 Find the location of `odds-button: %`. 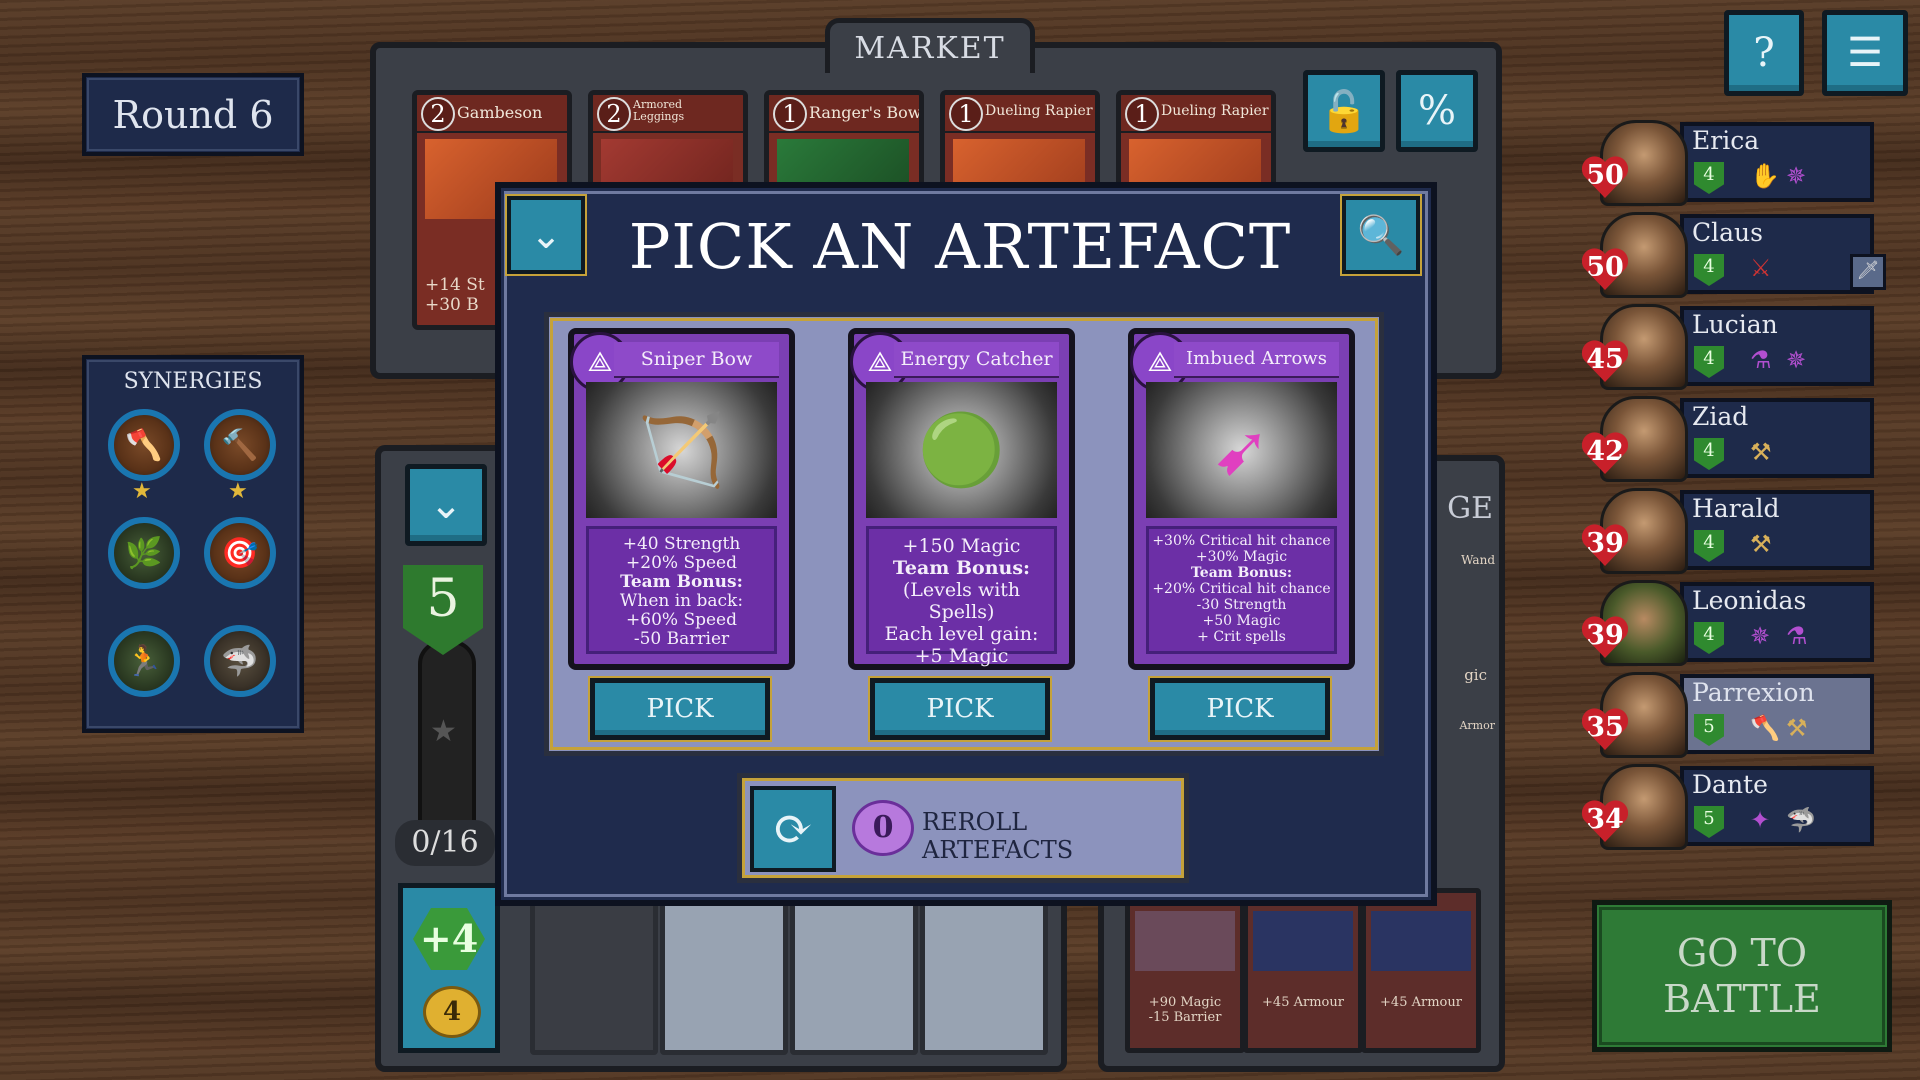

odds-button: % is located at coordinates (1437, 111).